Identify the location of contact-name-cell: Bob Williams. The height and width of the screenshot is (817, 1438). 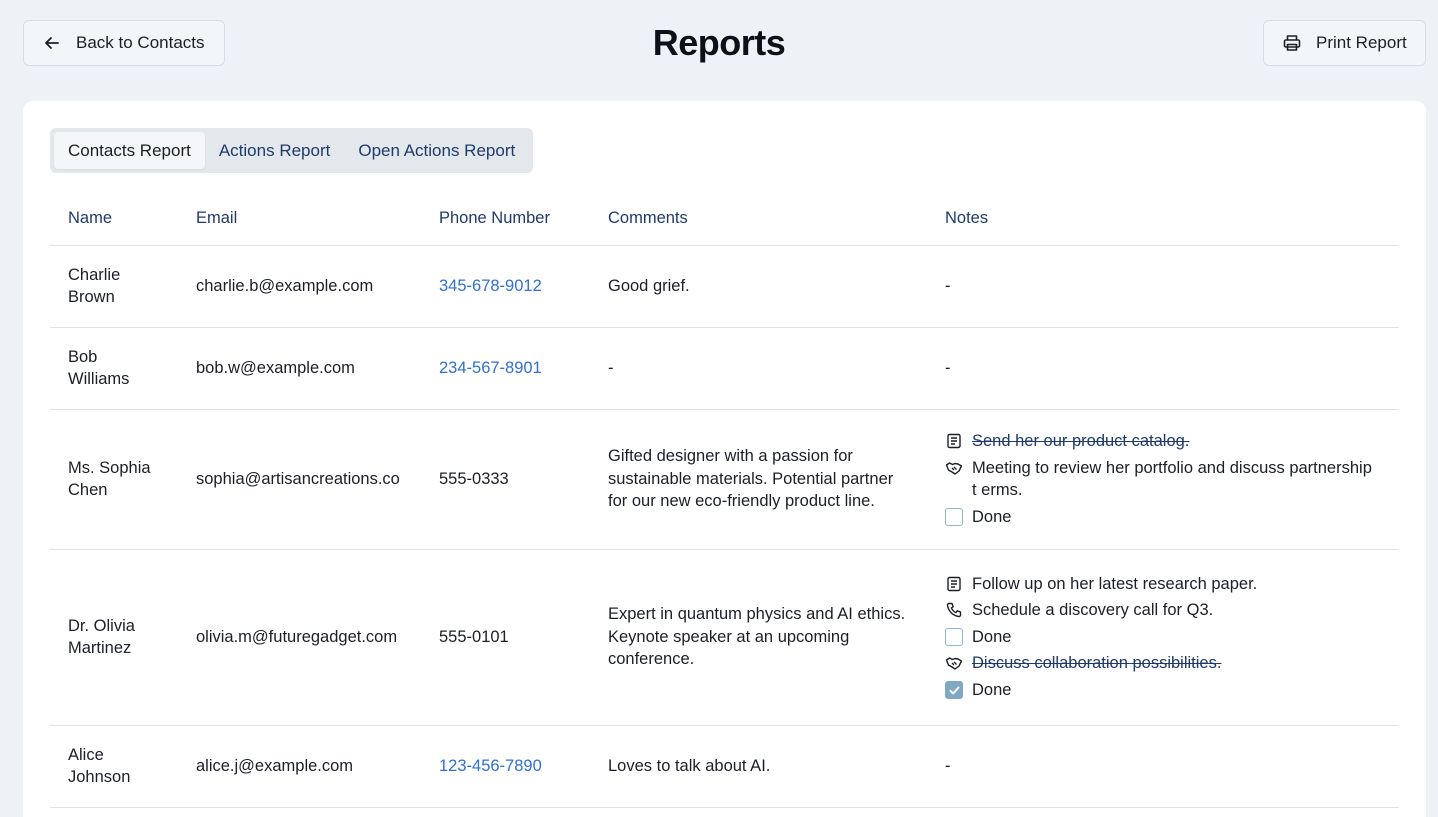
(114, 368).